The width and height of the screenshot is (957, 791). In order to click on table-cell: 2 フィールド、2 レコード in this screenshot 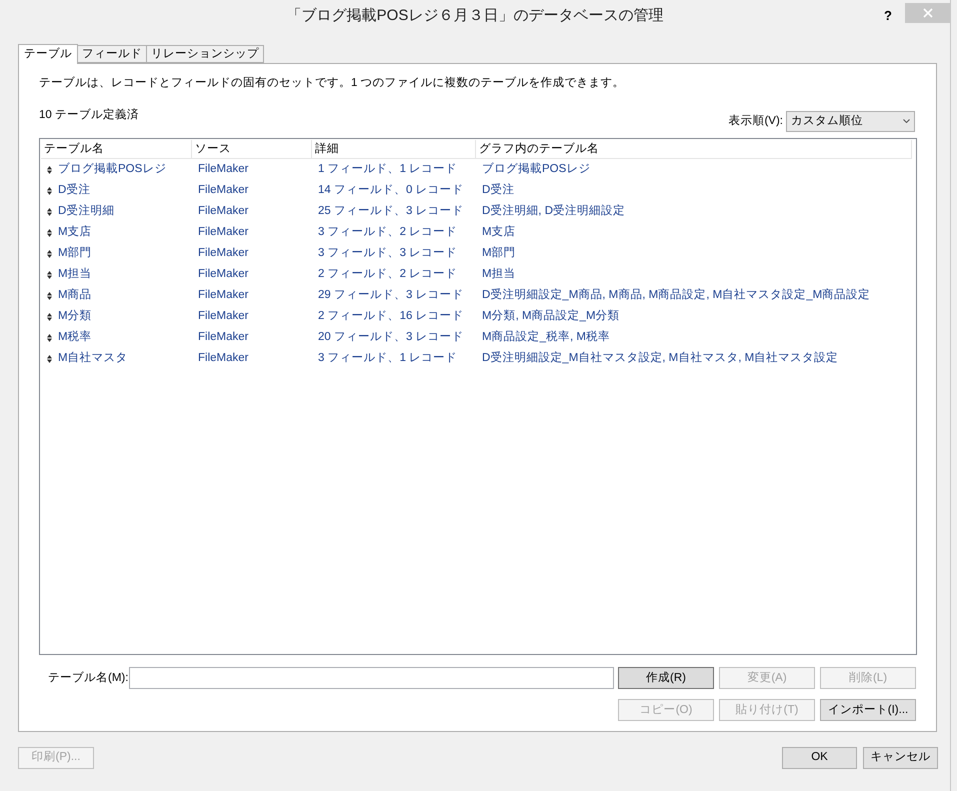, I will do `click(388, 274)`.